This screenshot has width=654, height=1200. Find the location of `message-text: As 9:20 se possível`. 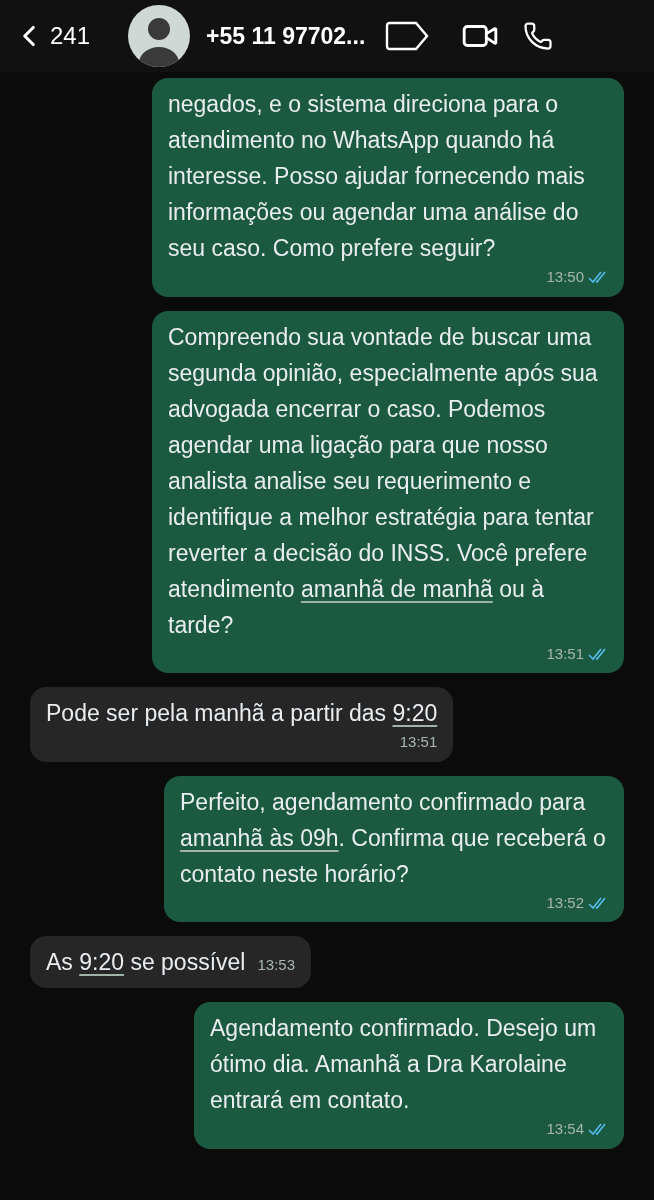

message-text: As 9:20 se possível is located at coordinates (146, 962).